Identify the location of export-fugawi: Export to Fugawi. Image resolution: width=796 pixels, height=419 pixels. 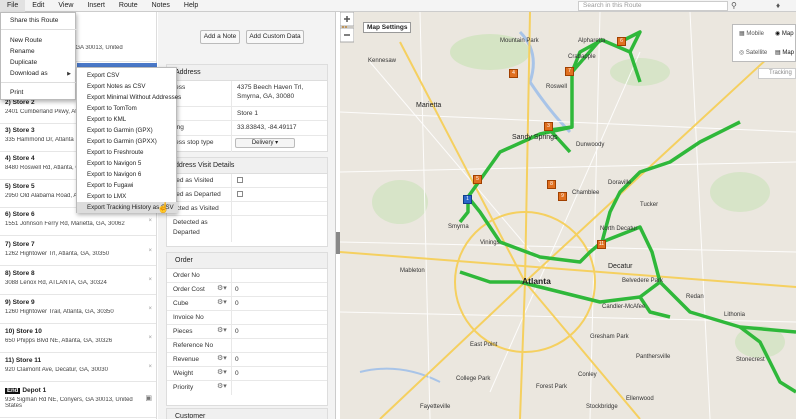
(127, 185).